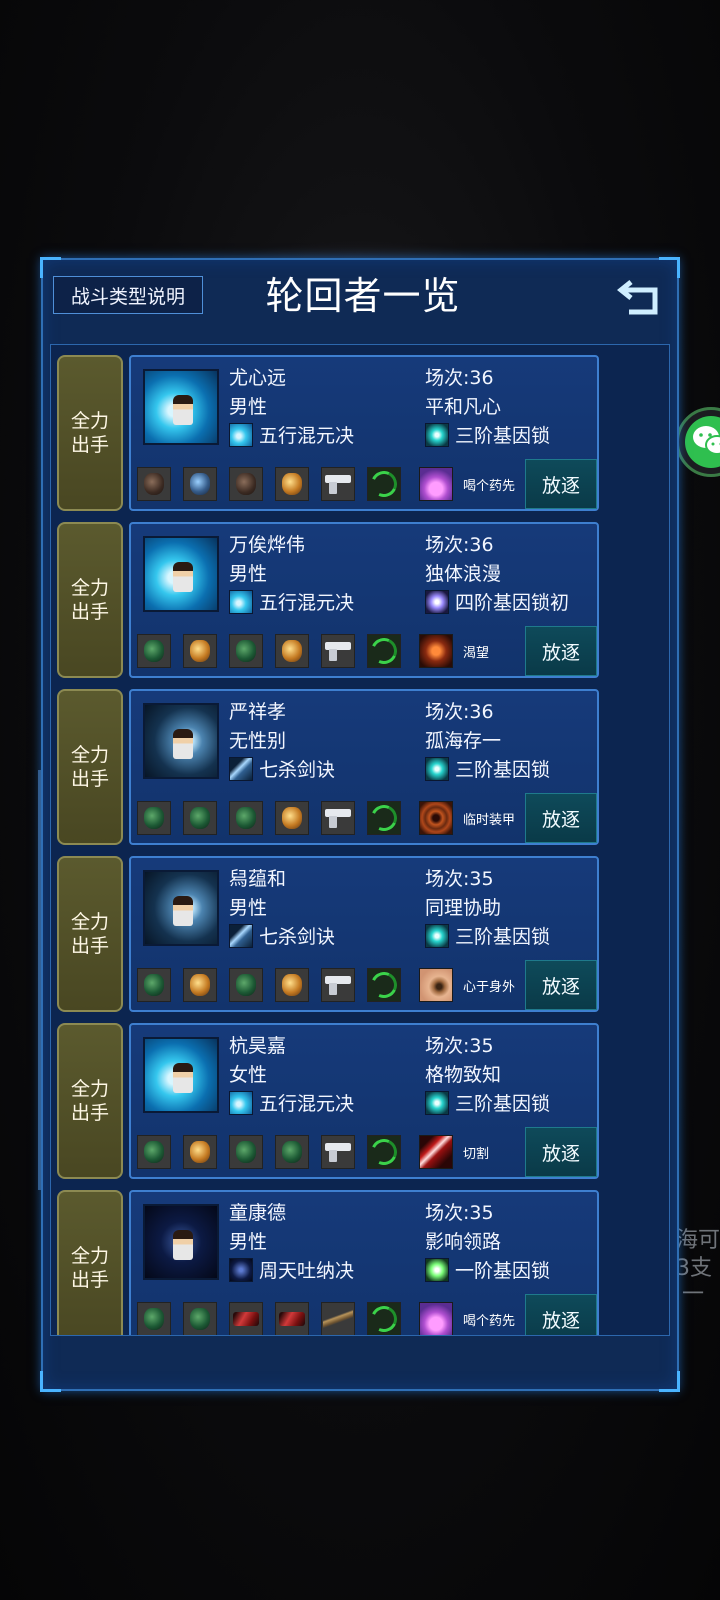 The image size is (720, 1600). I want to click on cut-icon, so click(436, 1152).